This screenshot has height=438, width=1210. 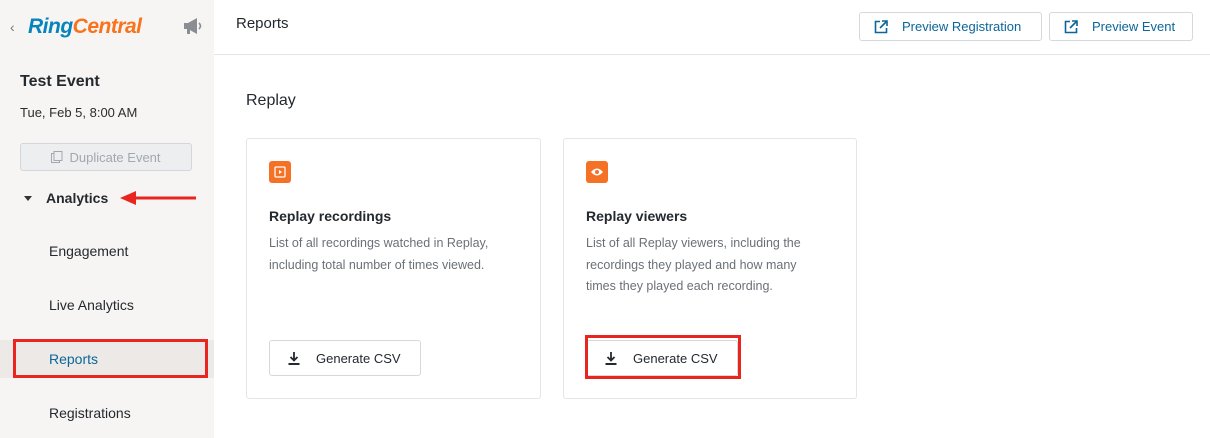 I want to click on card-title: Replay recordings, so click(x=330, y=216).